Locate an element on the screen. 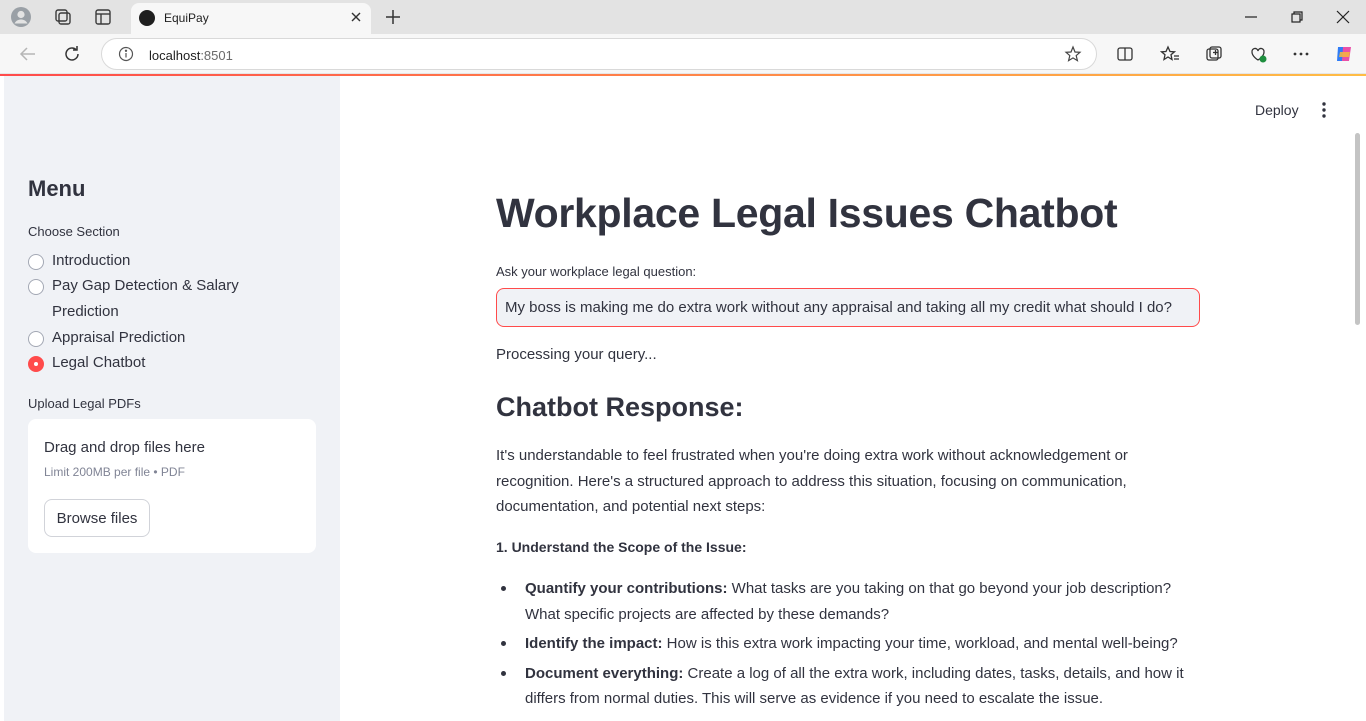 This screenshot has height=721, width=1366. split-screen-icon is located at coordinates (1125, 54).